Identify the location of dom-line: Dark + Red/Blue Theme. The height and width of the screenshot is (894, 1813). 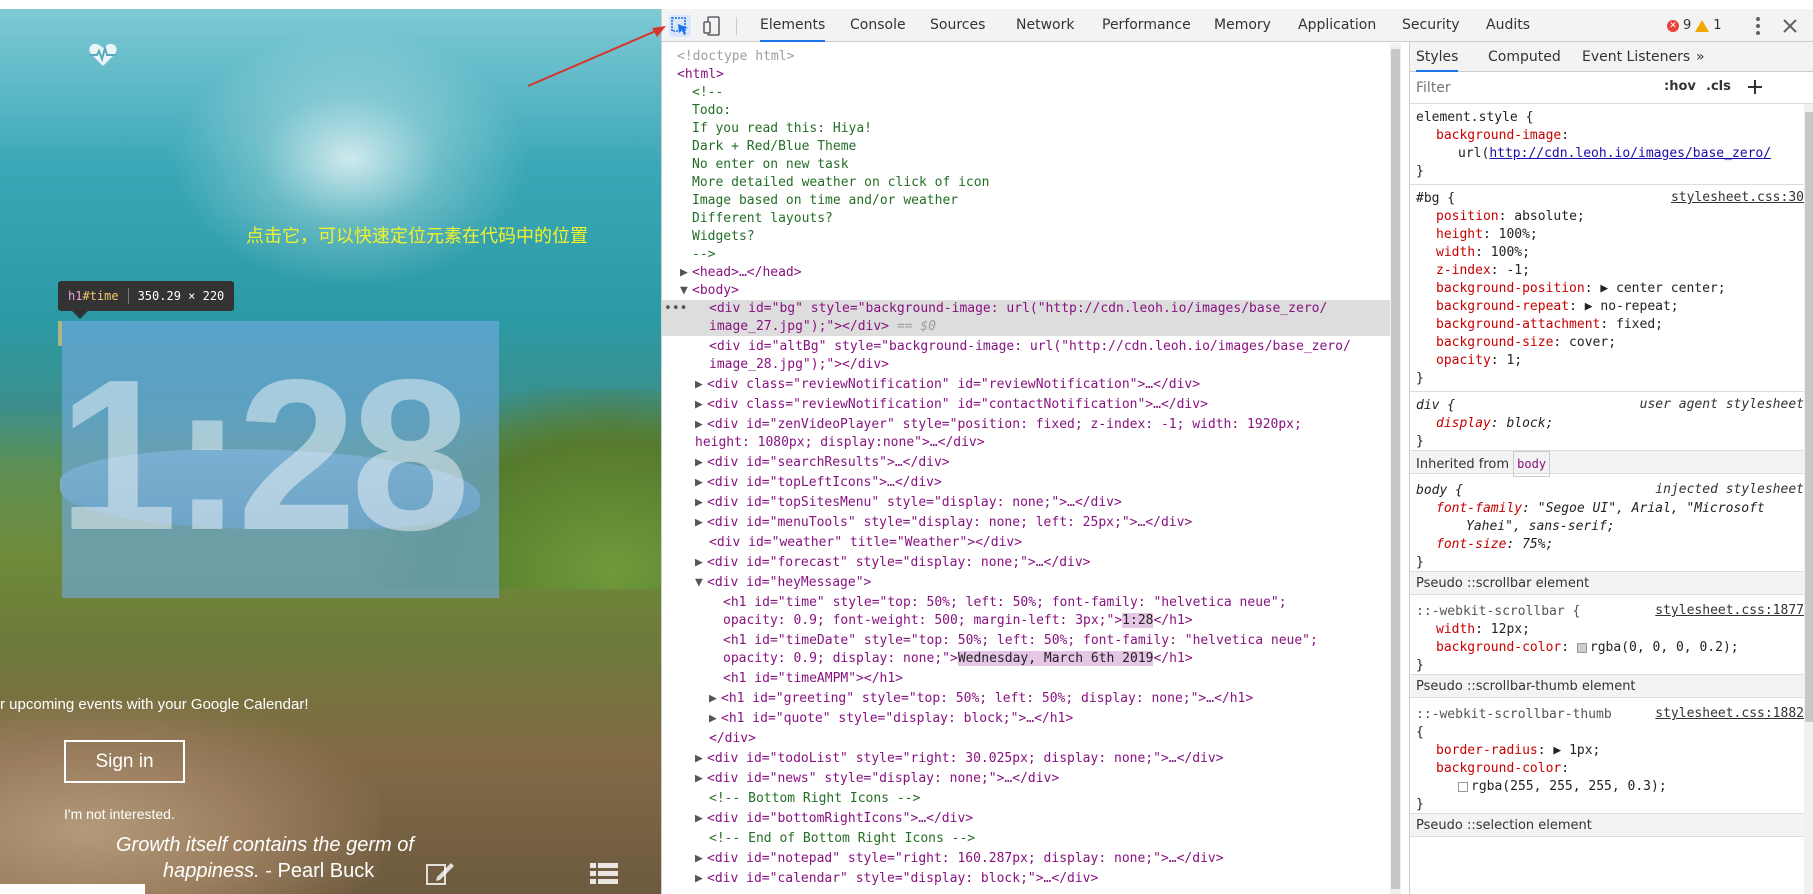
(774, 147).